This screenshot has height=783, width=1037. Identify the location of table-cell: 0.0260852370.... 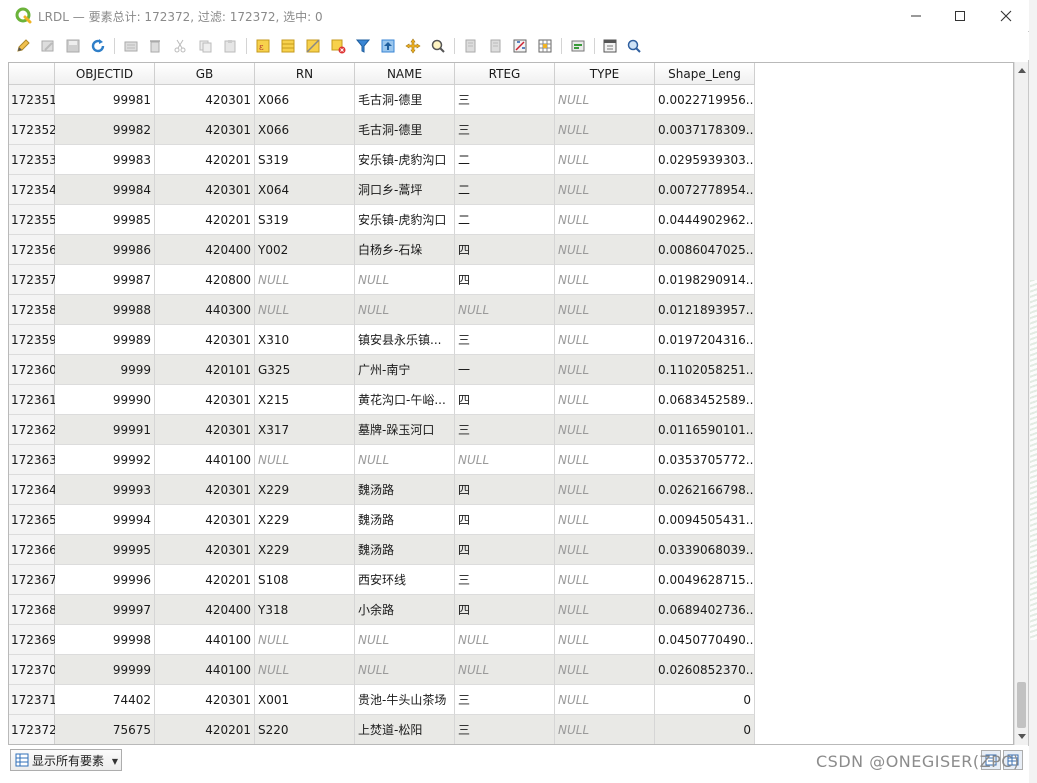
(705, 670).